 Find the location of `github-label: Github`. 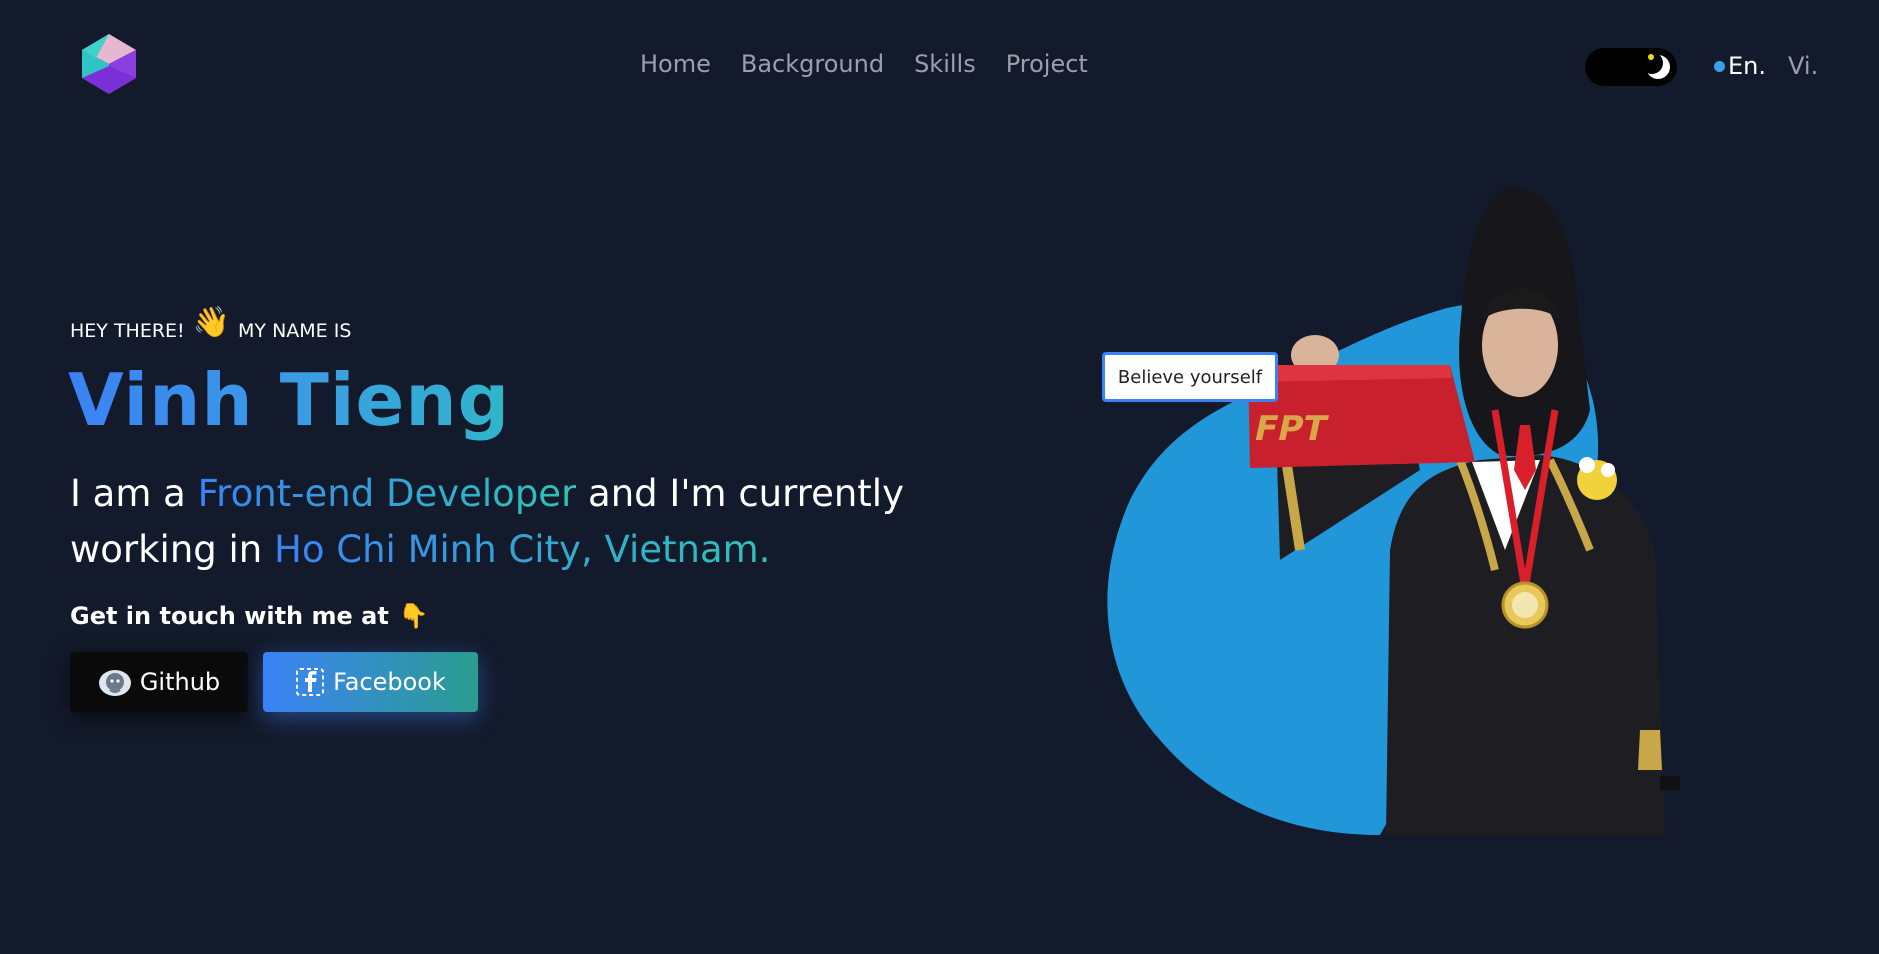

github-label: Github is located at coordinates (180, 682).